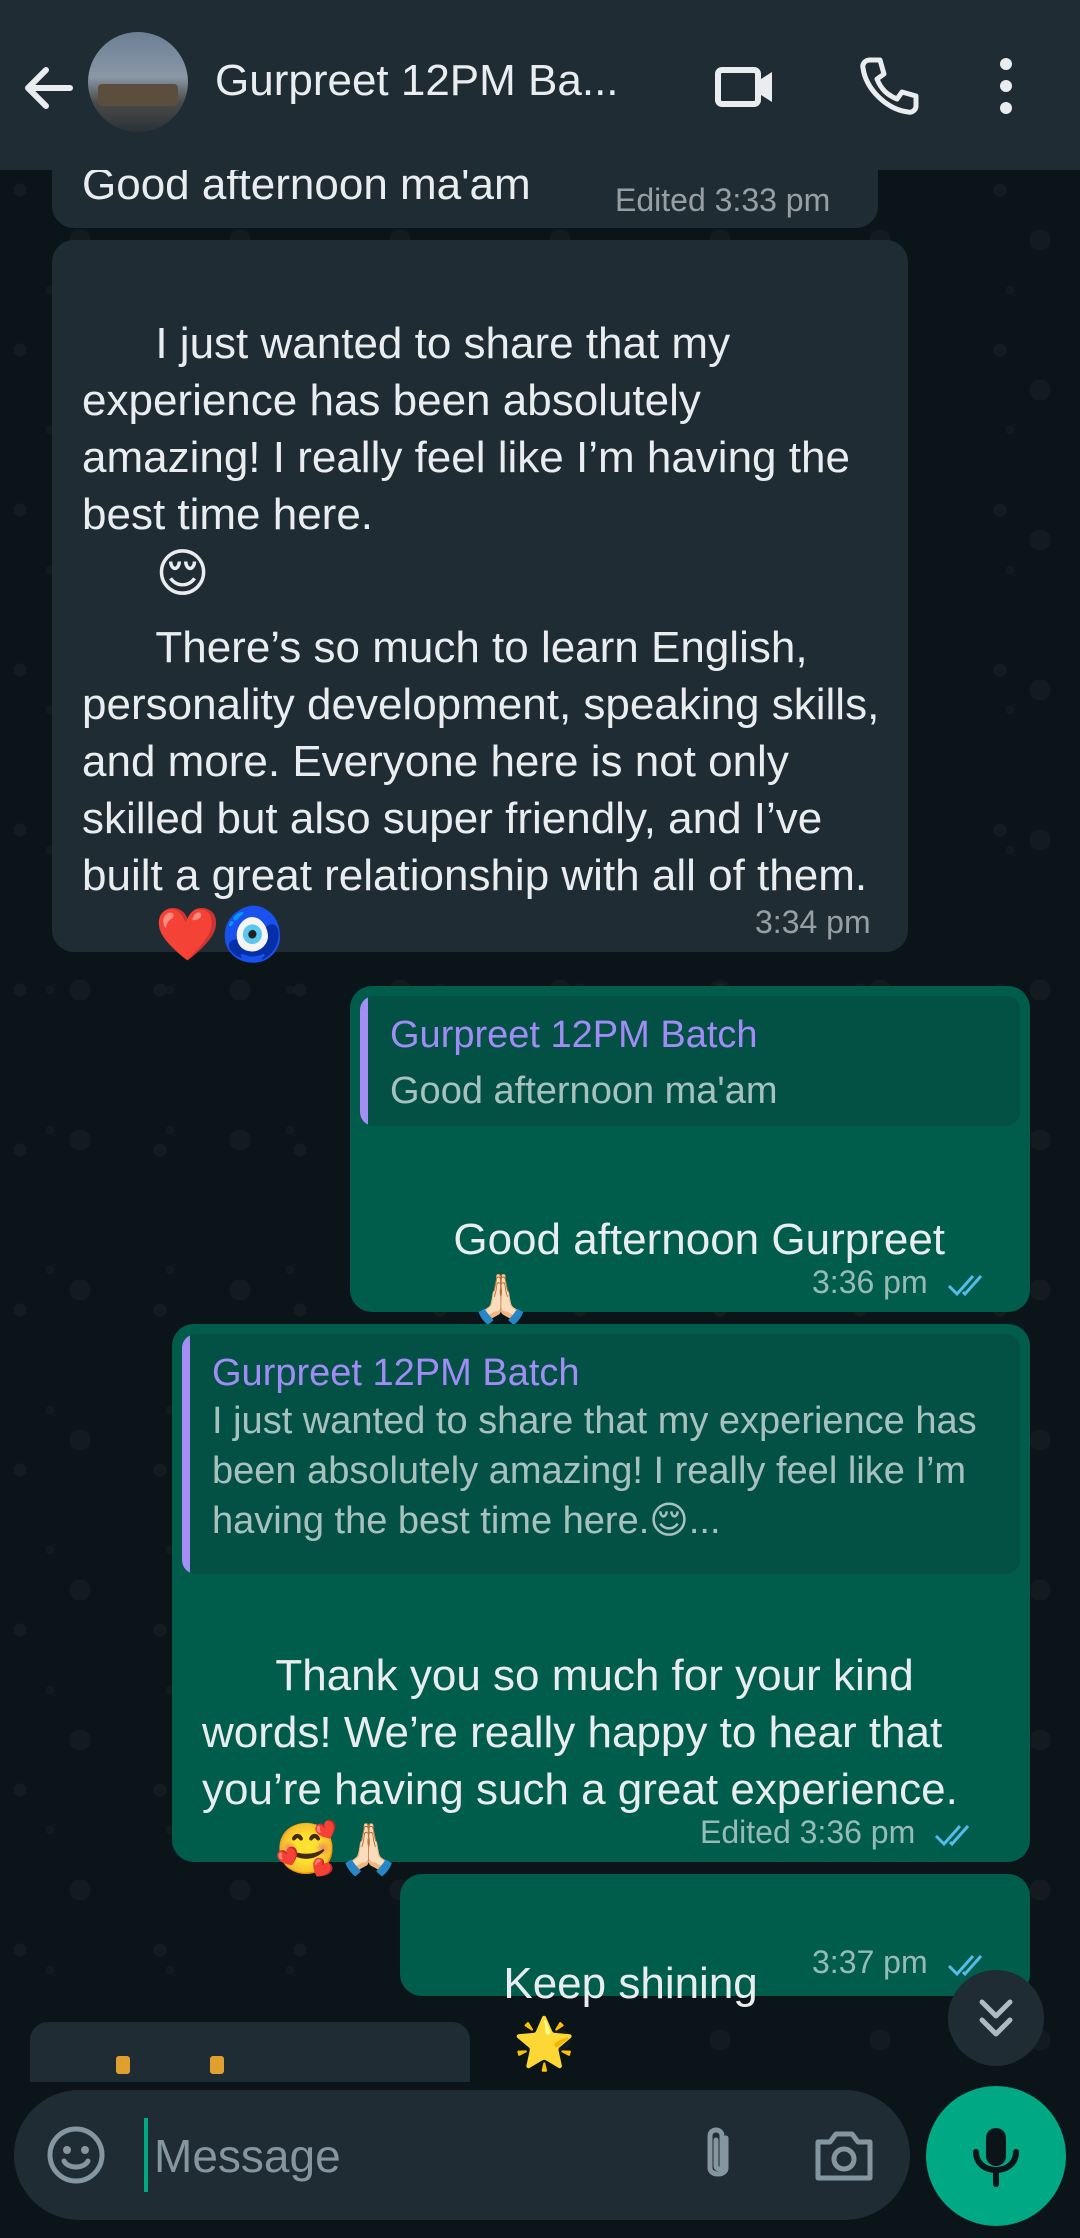  Describe the element at coordinates (630, 1983) in the screenshot. I see `message-text-part: Keep shining` at that location.